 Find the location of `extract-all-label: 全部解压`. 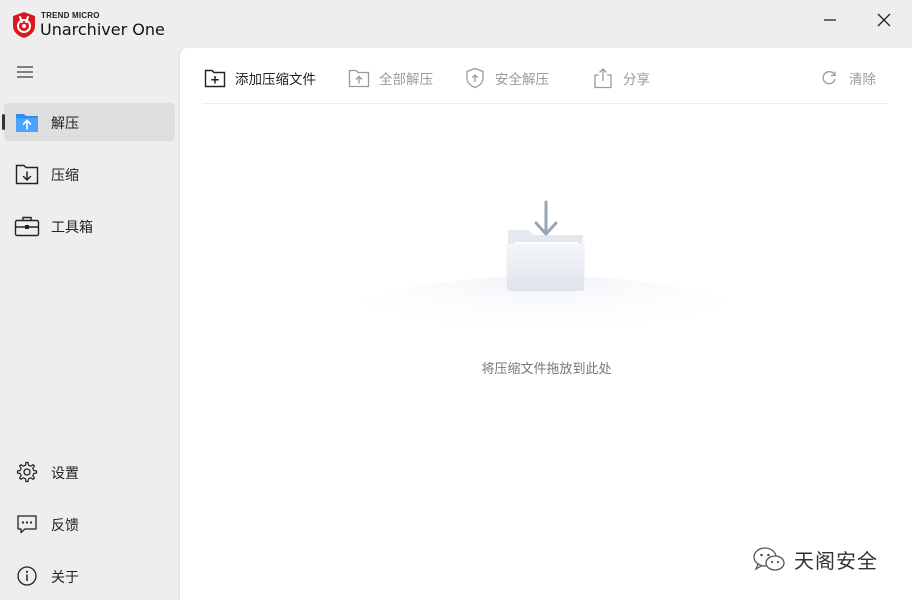

extract-all-label: 全部解压 is located at coordinates (406, 80).